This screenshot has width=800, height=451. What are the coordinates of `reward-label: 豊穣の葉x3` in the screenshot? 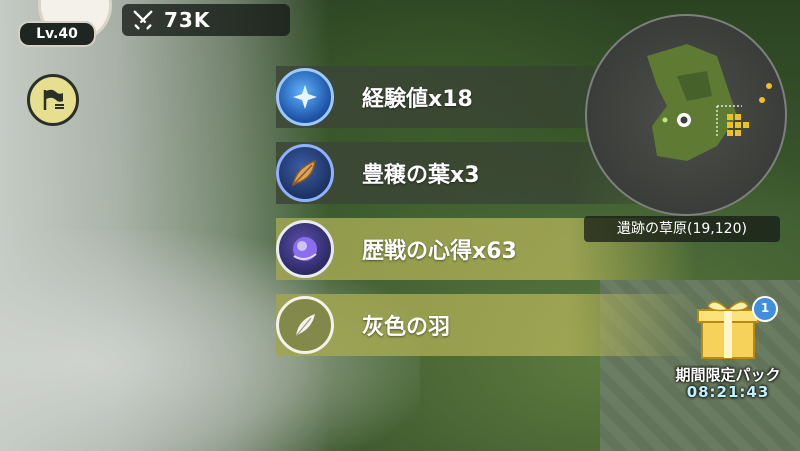 It's located at (421, 175).